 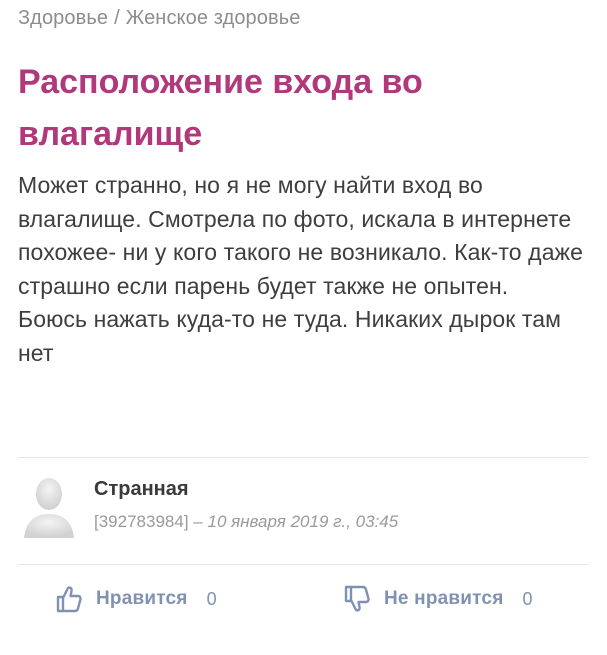 What do you see at coordinates (357, 599) in the screenshot?
I see `thumbs-down-icon` at bounding box center [357, 599].